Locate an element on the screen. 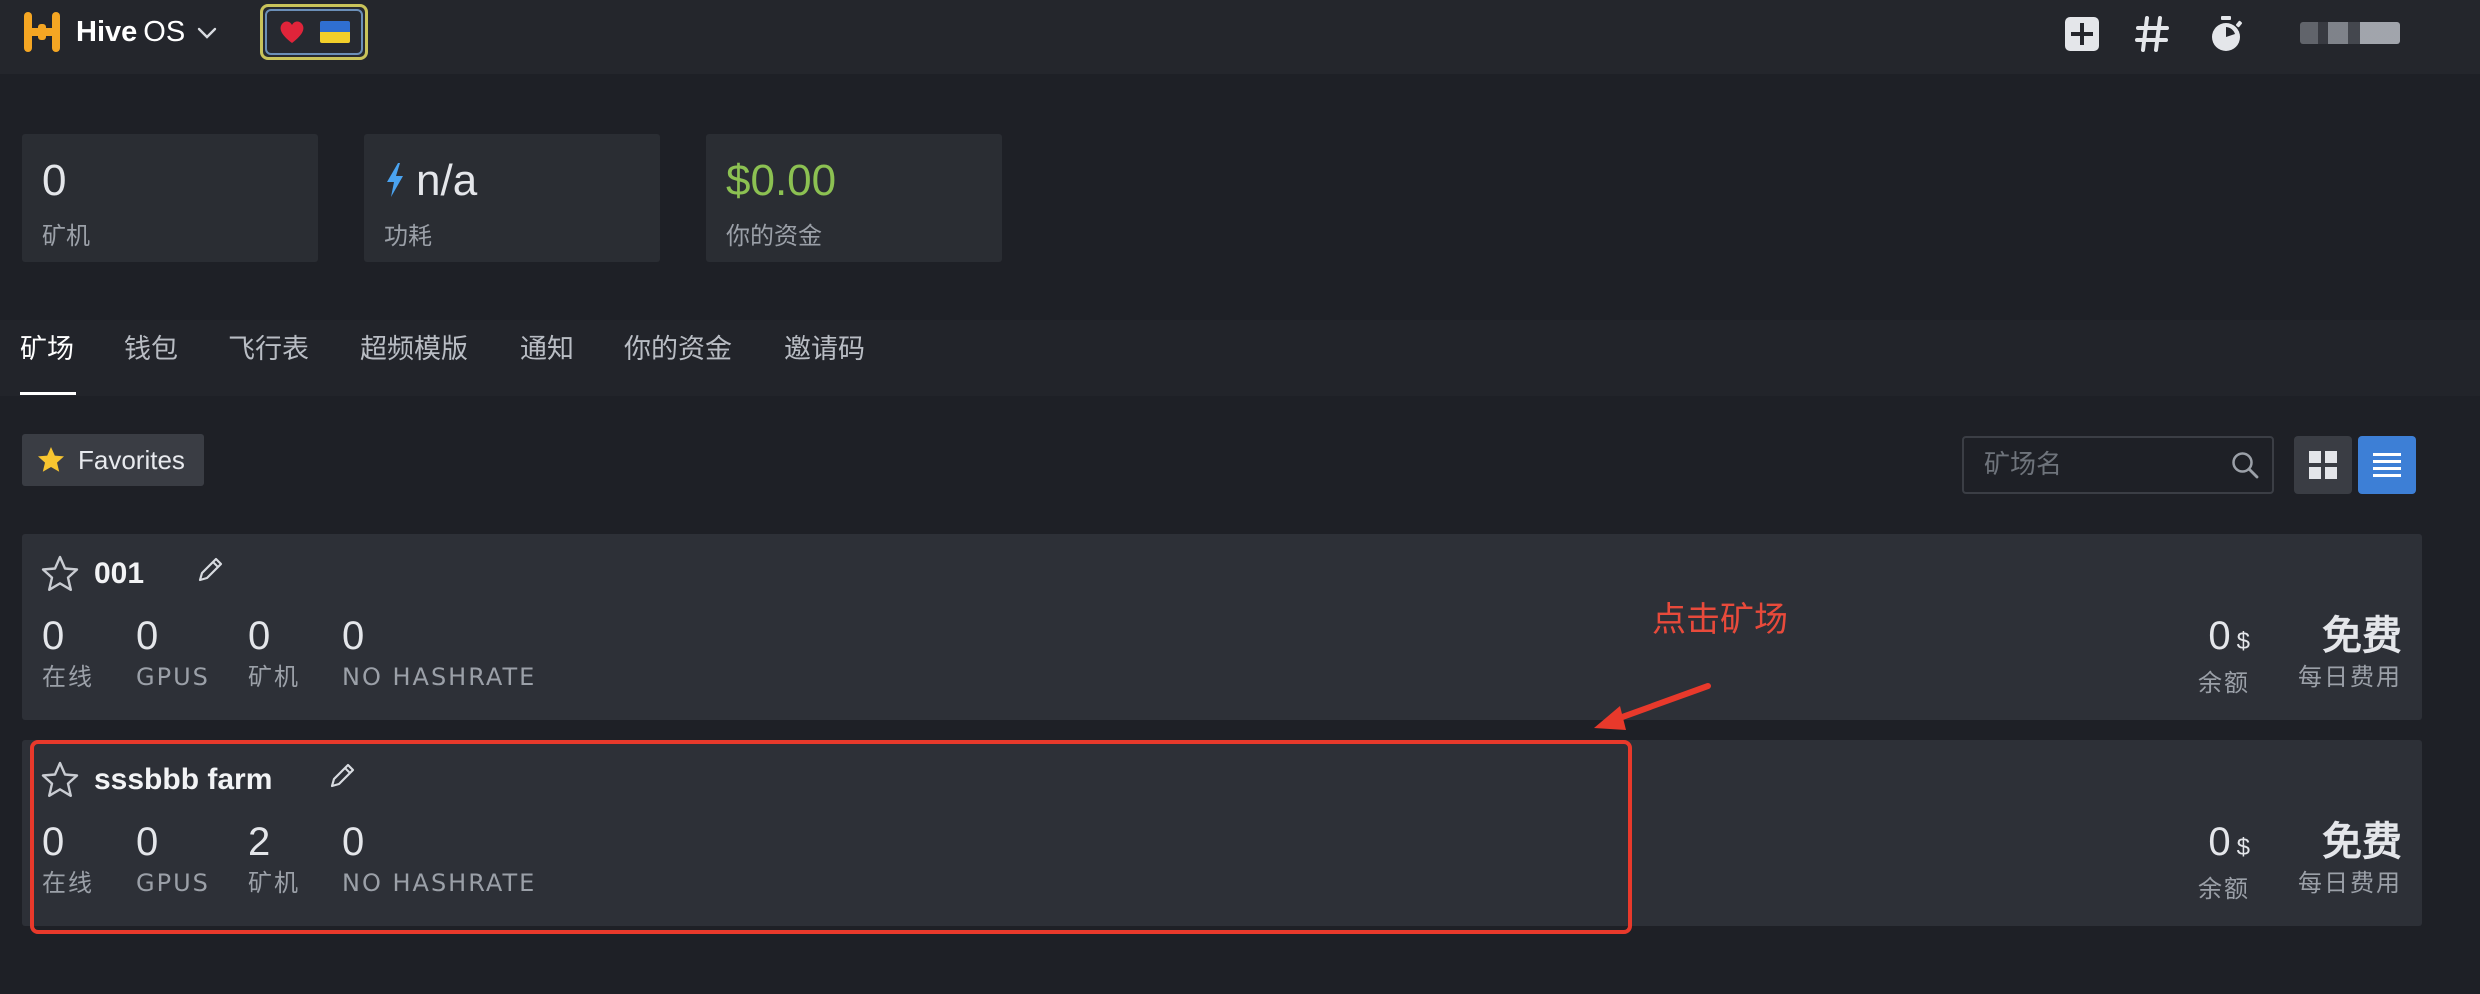  star-filled-icon is located at coordinates (51, 459).